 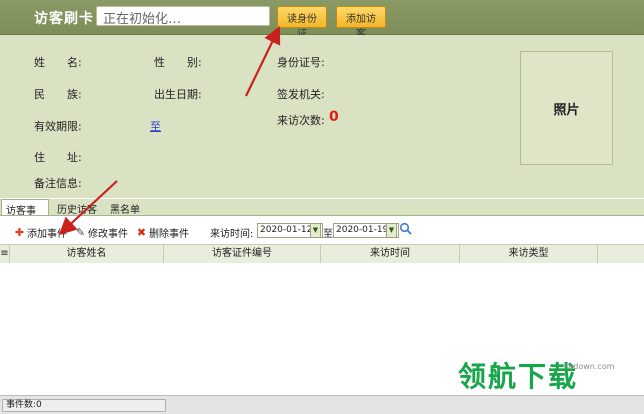 What do you see at coordinates (590, 366) in the screenshot?
I see `watermark-url: lhdown.com` at bounding box center [590, 366].